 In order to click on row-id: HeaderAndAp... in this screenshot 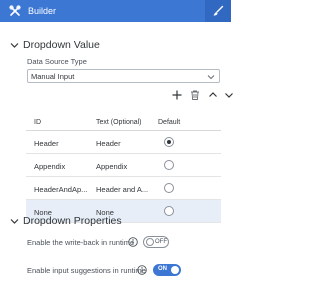, I will do `click(61, 189)`.